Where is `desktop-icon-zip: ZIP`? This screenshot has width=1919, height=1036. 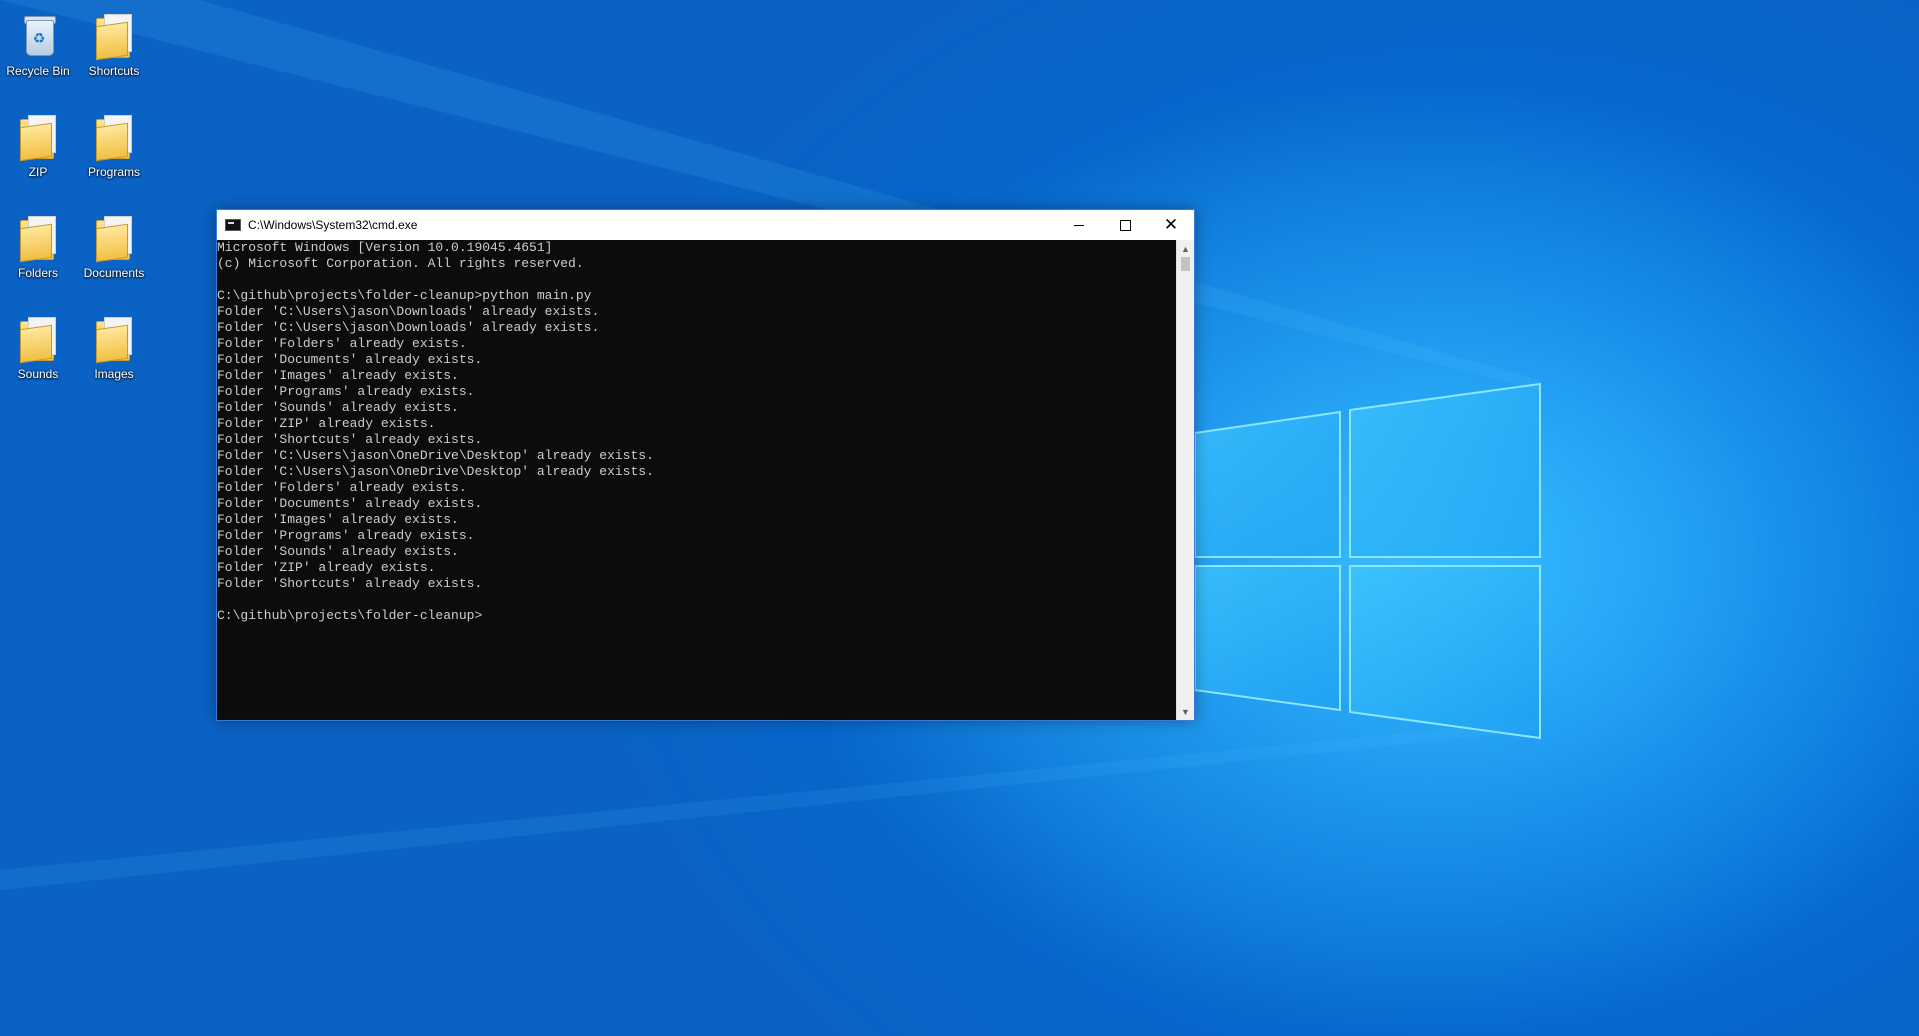
desktop-icon-zip: ZIP is located at coordinates (38, 152).